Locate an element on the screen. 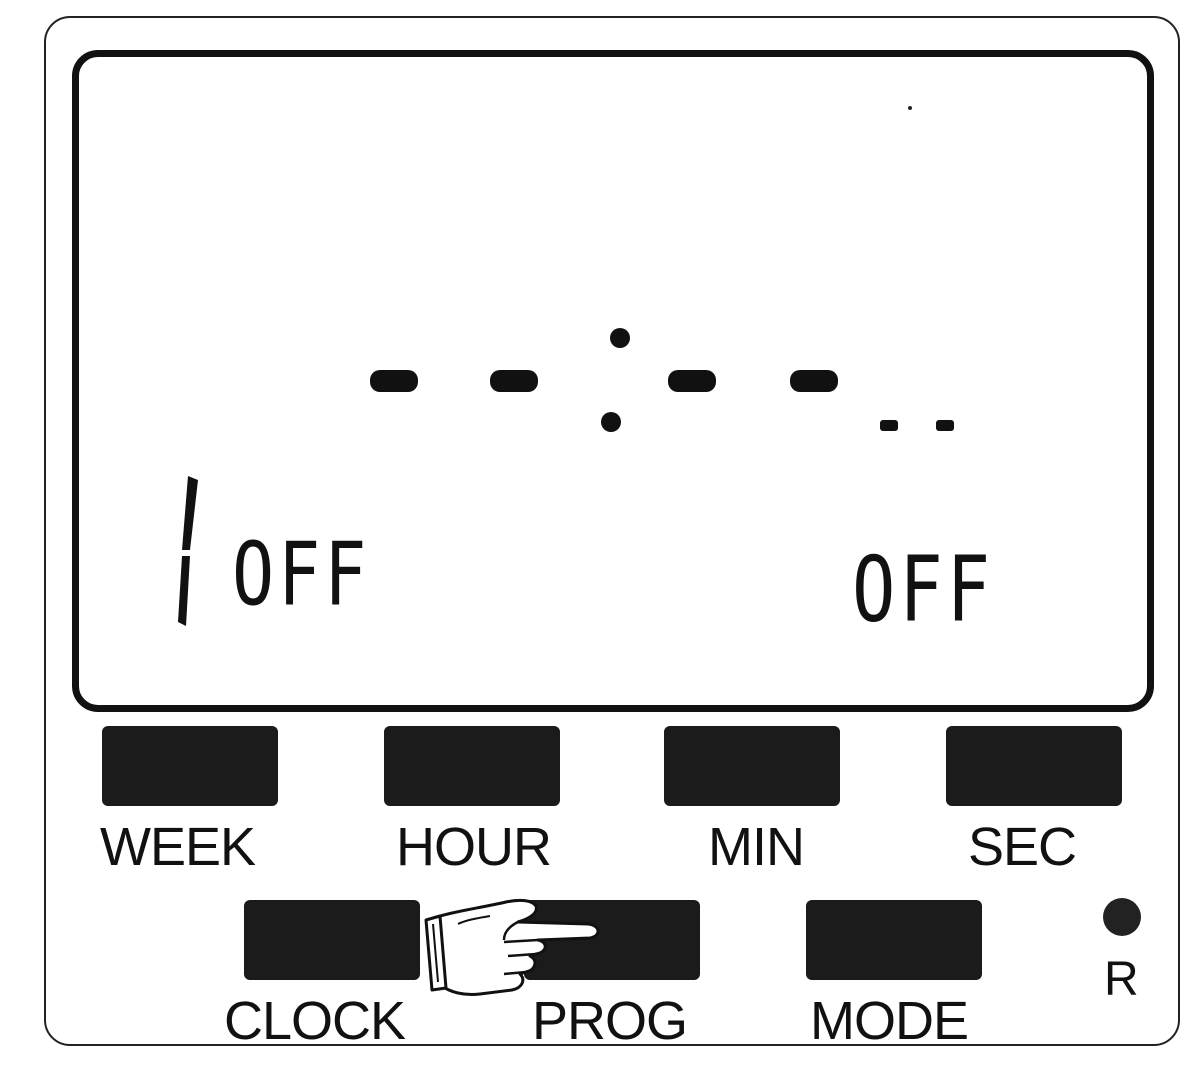 This screenshot has height=1067, width=1202. week-button is located at coordinates (190, 766).